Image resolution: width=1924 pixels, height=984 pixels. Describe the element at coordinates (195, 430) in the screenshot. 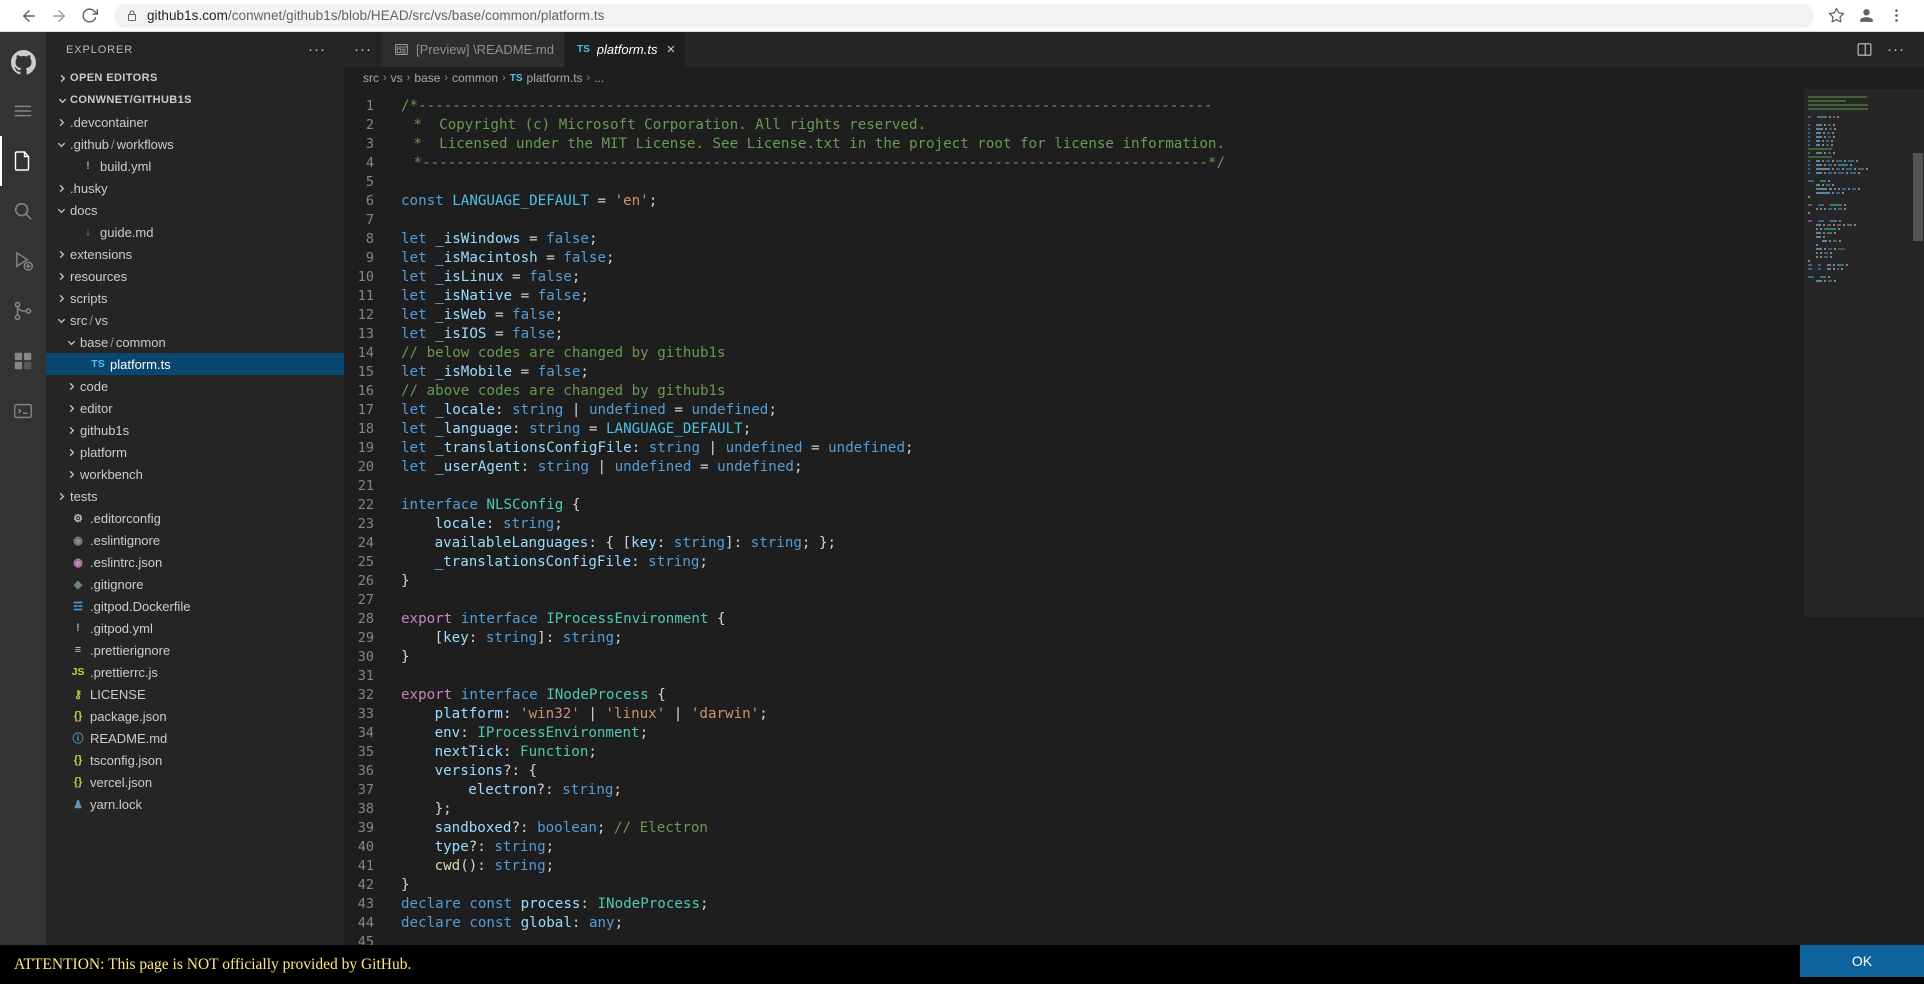

I see `tree-folder-row: github1s` at that location.